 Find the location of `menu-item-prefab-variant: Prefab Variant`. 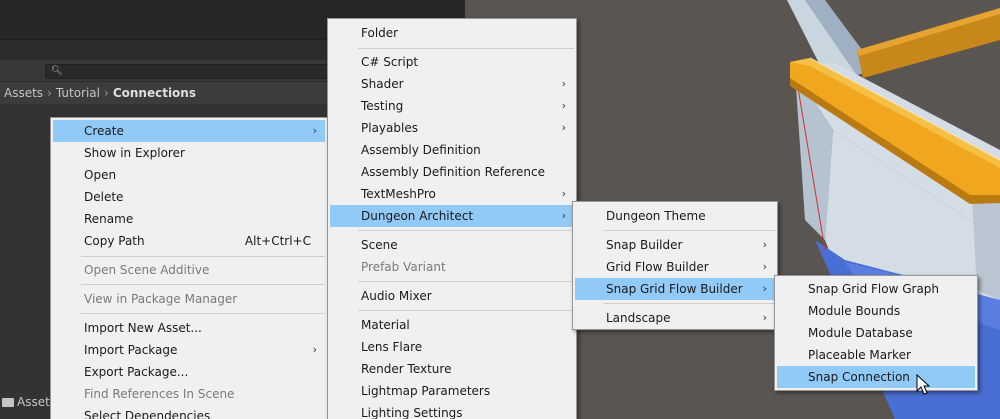

menu-item-prefab-variant: Prefab Variant is located at coordinates (452, 267).